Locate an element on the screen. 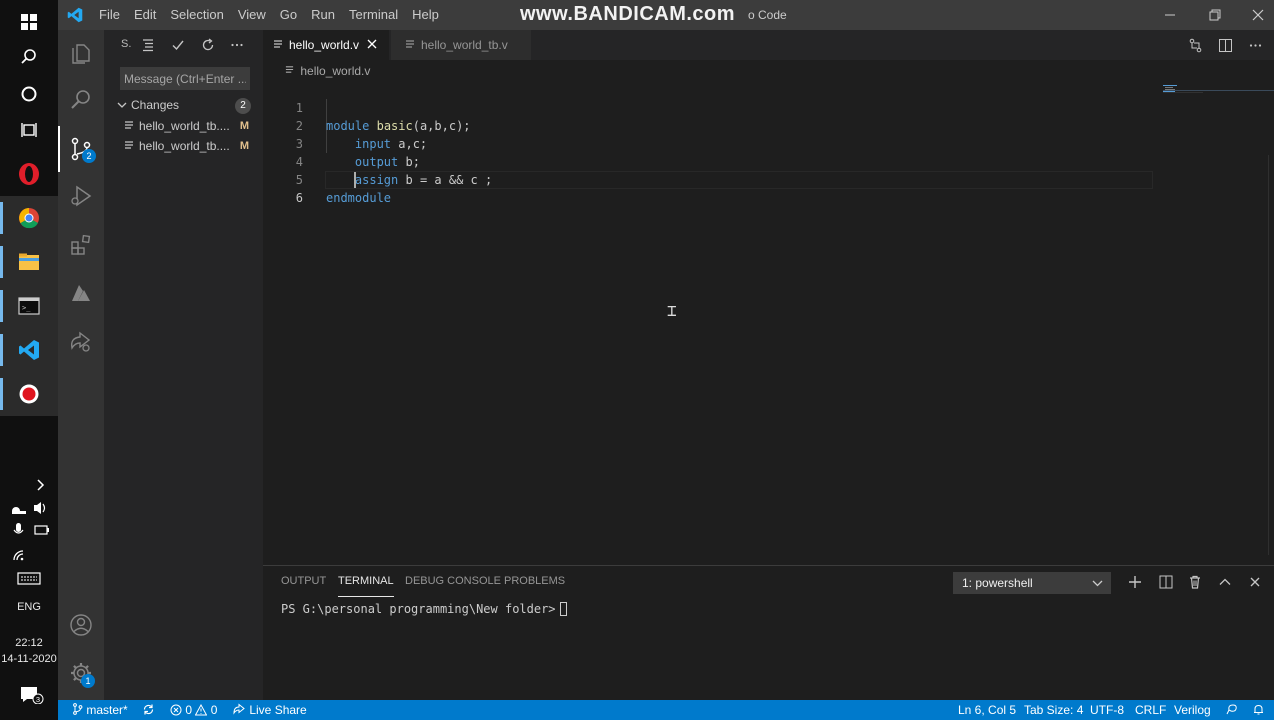 This screenshot has height=720, width=1274. terminal-cursor is located at coordinates (563, 609).